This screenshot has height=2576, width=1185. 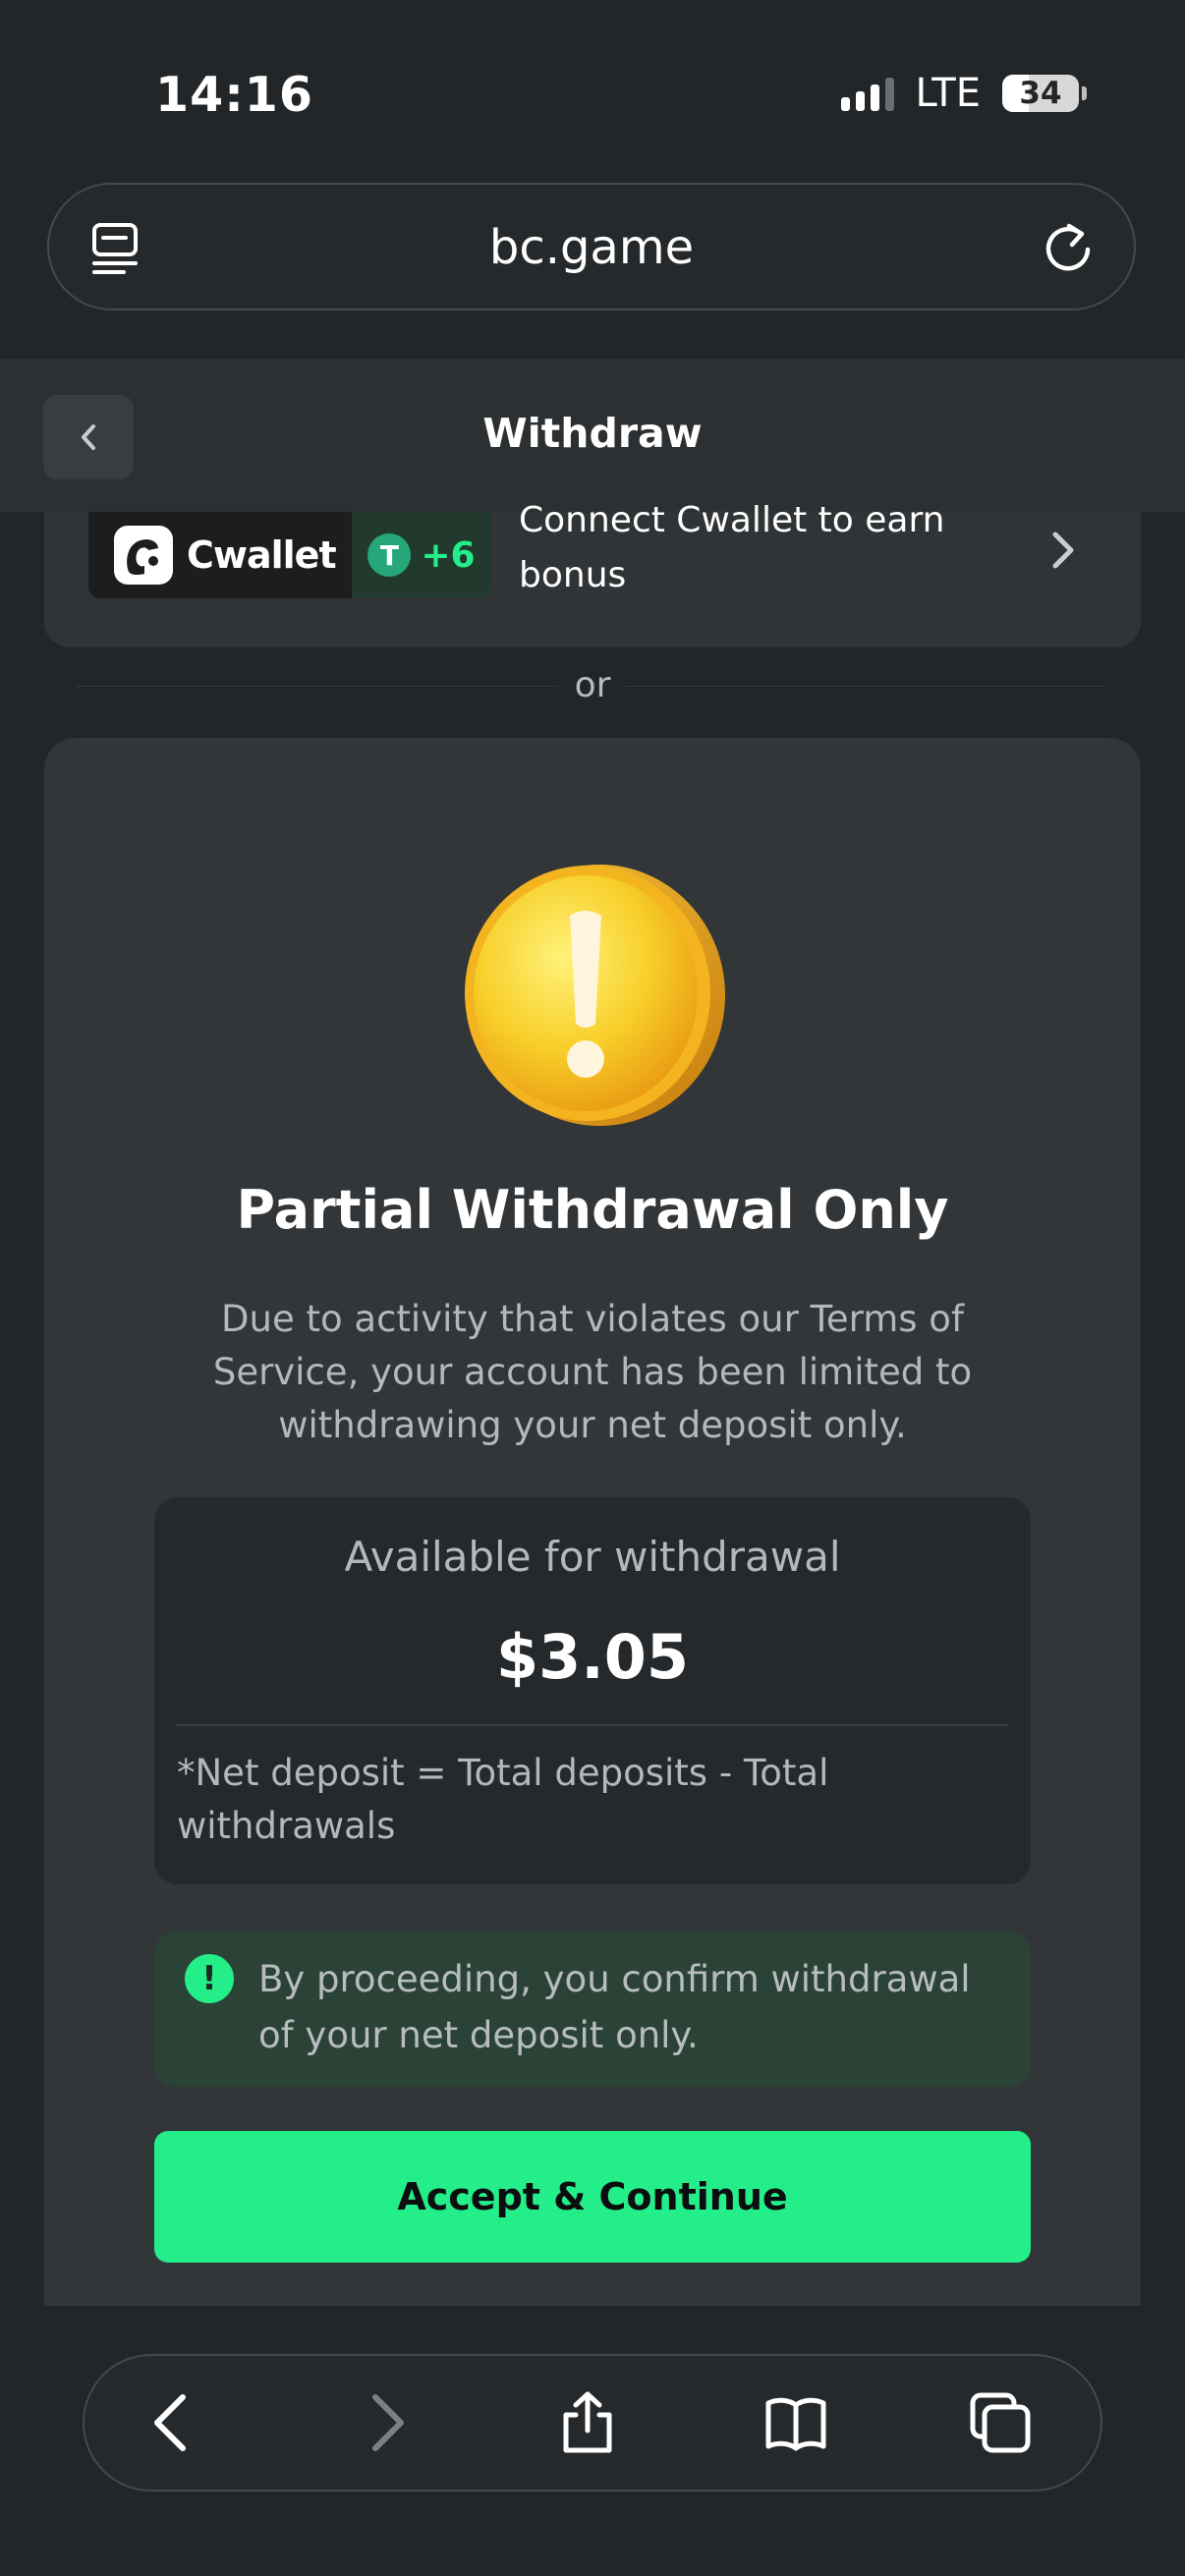 What do you see at coordinates (1069, 247) in the screenshot?
I see `reload-icon` at bounding box center [1069, 247].